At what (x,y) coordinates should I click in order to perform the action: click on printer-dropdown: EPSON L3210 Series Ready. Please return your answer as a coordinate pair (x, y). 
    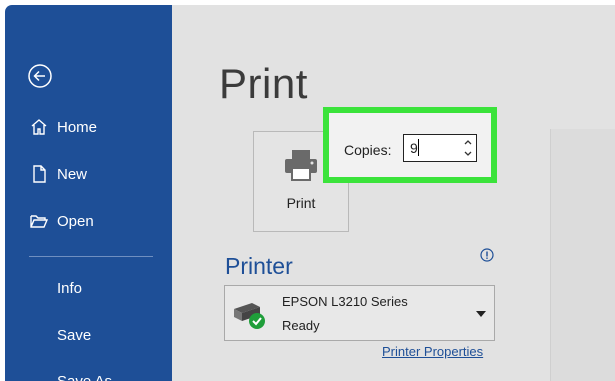
    Looking at the image, I should click on (359, 313).